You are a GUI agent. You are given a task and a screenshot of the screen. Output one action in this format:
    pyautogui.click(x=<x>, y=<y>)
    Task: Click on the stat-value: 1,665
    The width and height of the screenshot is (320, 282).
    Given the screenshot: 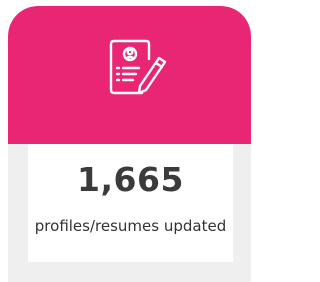 What is the action you would take?
    pyautogui.click(x=130, y=179)
    